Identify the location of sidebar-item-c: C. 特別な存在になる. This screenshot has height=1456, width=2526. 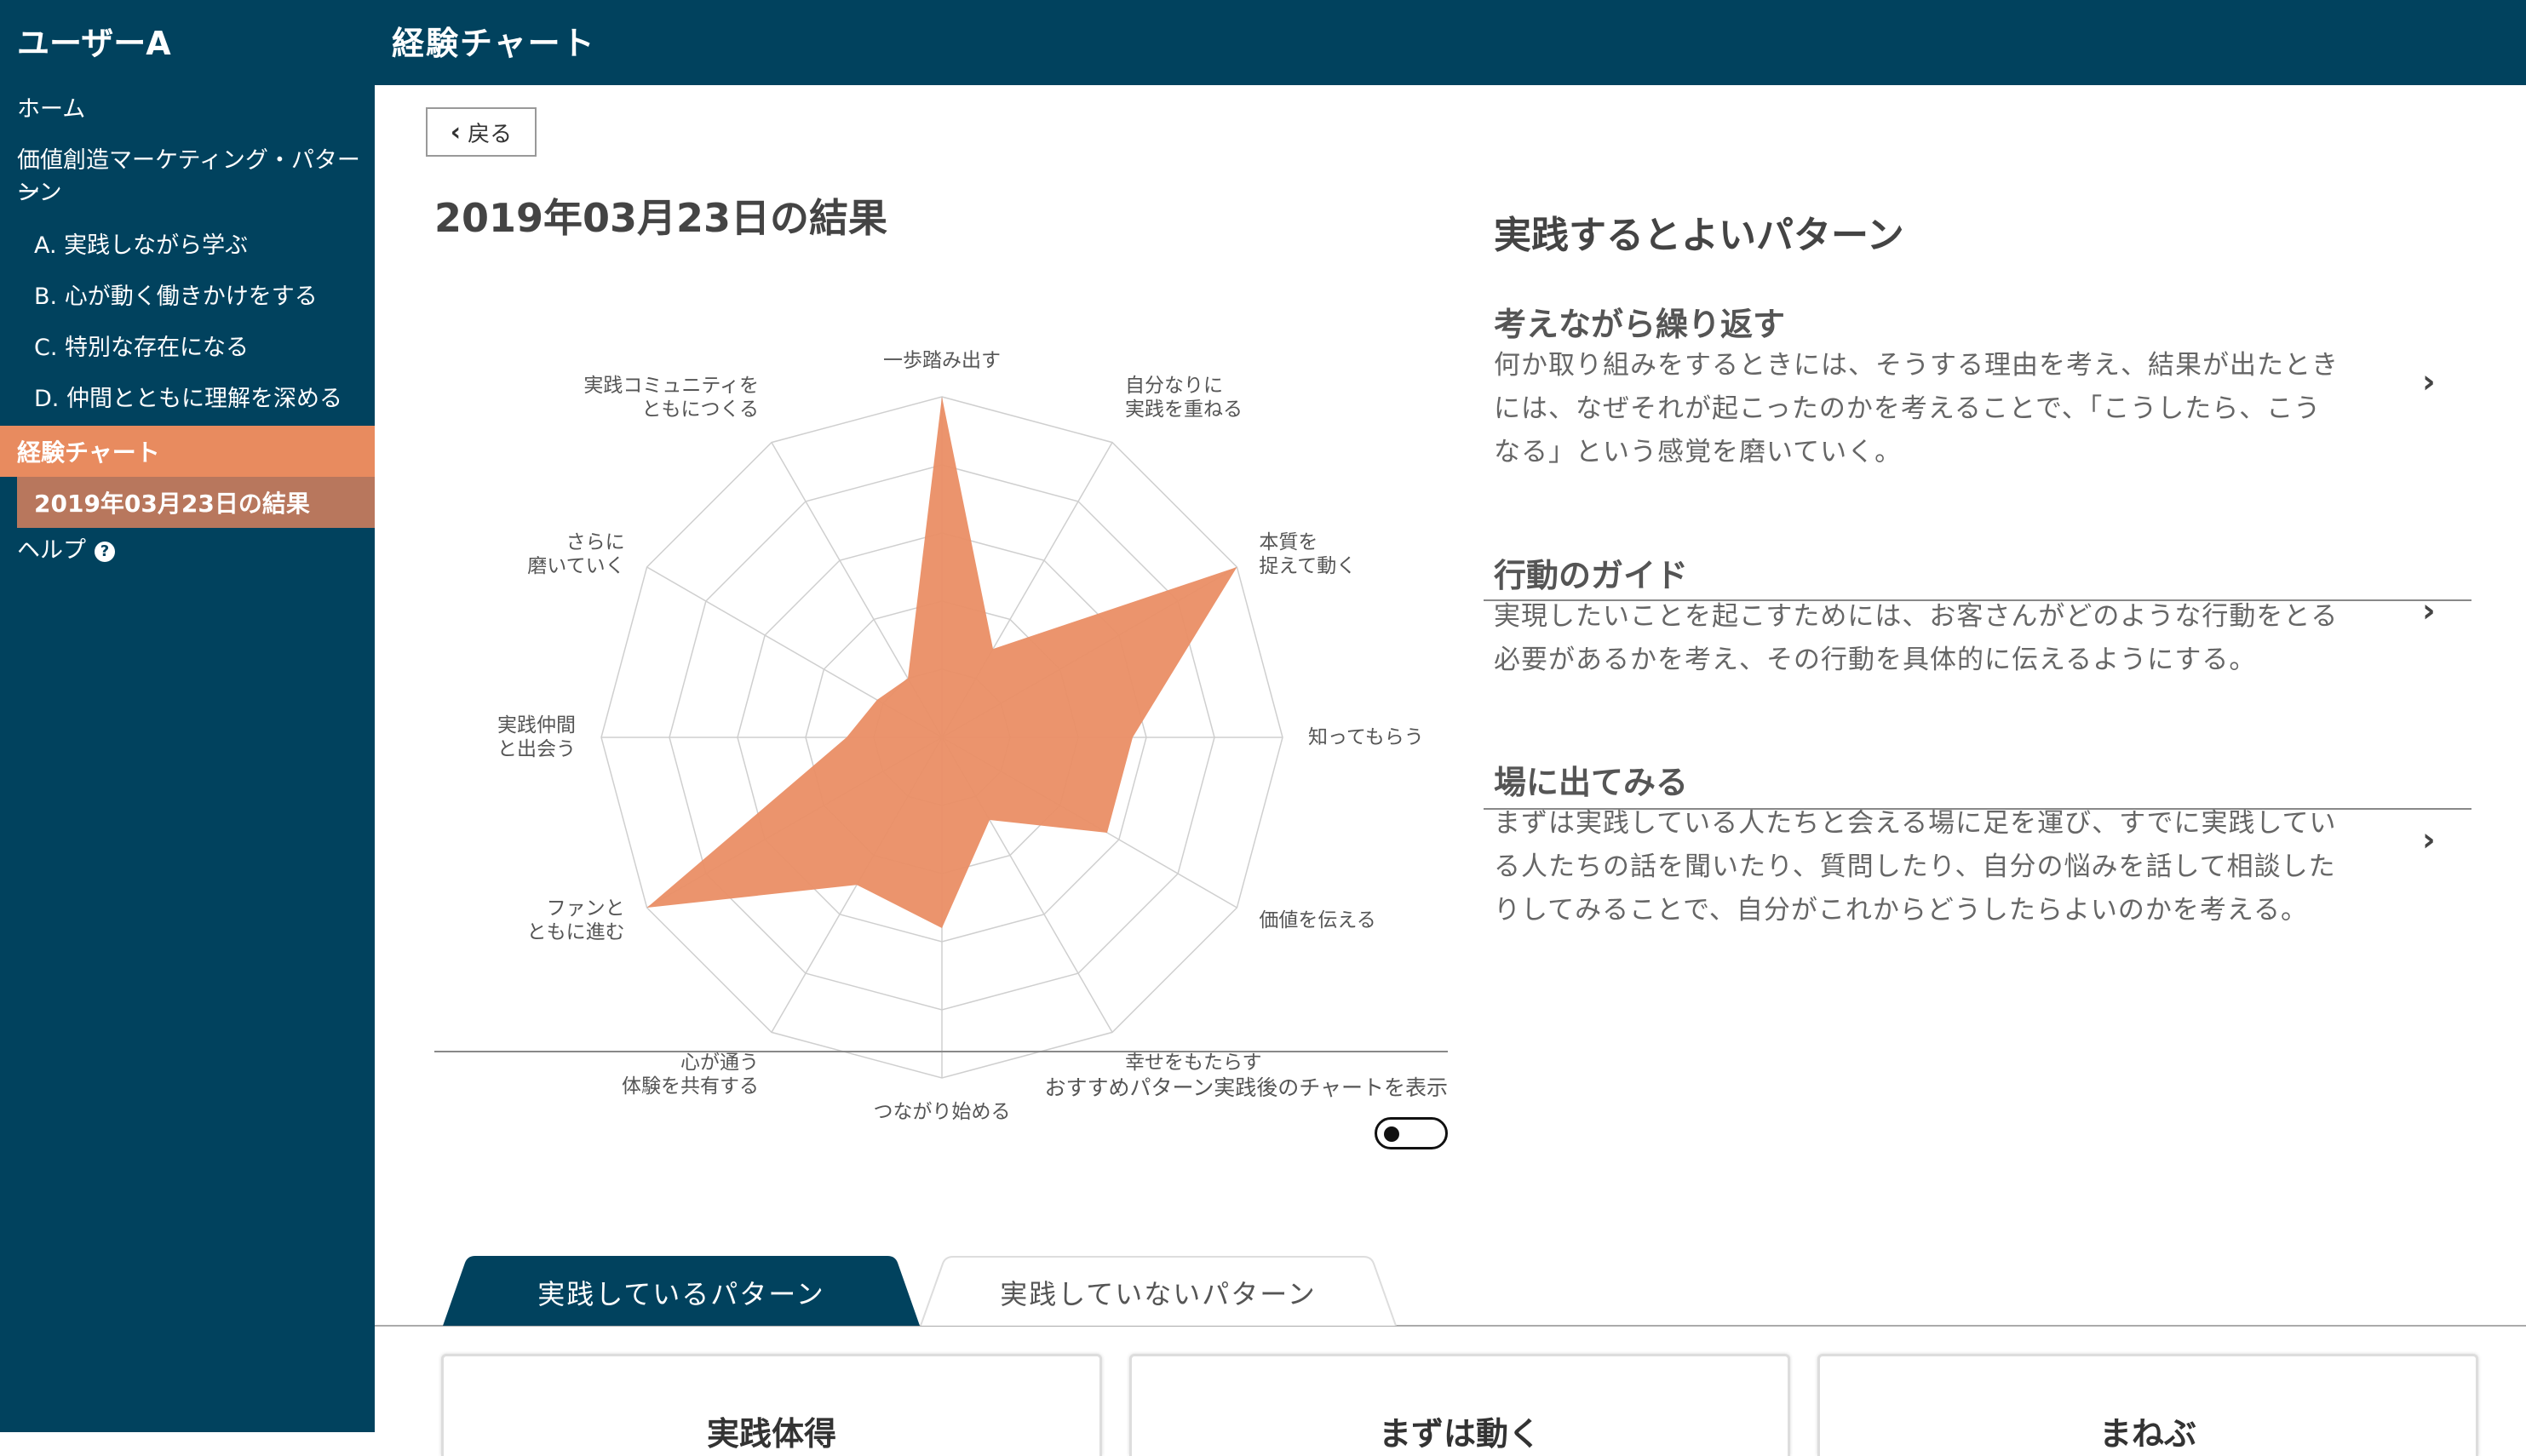
(141, 348).